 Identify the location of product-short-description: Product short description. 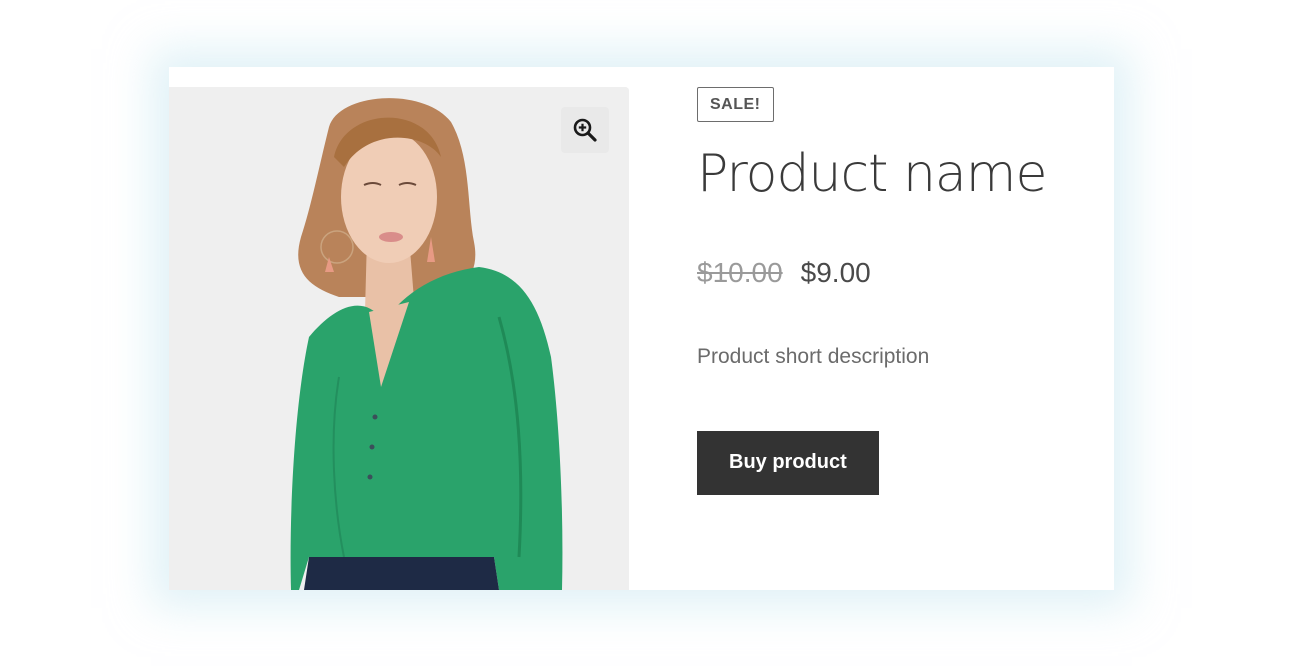
(813, 357).